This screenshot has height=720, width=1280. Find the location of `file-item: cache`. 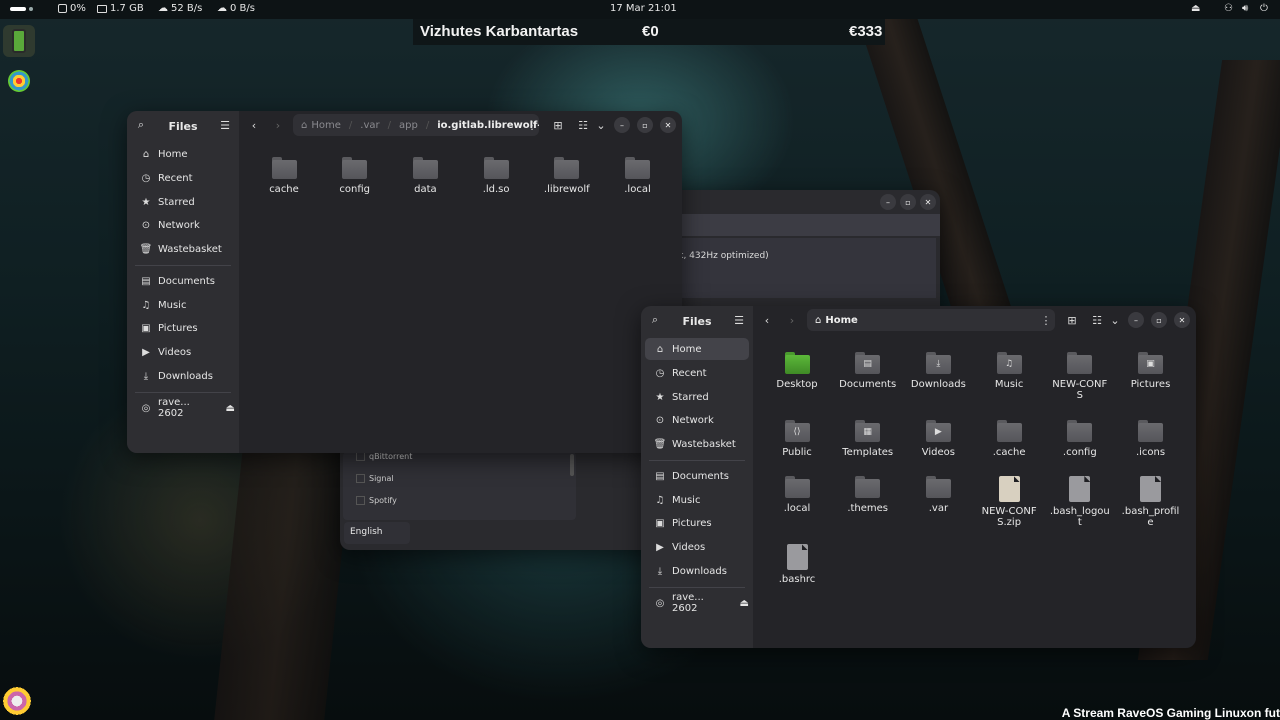

file-item: cache is located at coordinates (284, 176).